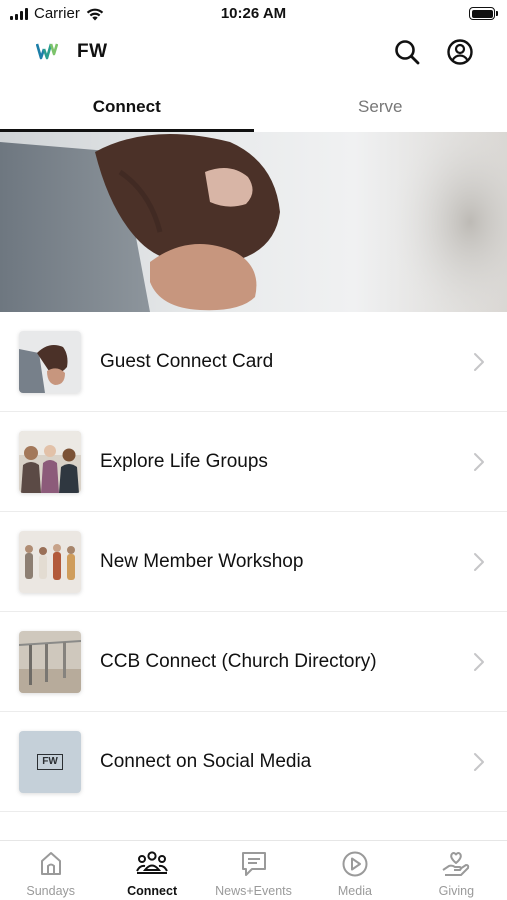  I want to click on tab-bar: Connect Serve, so click(253, 108).